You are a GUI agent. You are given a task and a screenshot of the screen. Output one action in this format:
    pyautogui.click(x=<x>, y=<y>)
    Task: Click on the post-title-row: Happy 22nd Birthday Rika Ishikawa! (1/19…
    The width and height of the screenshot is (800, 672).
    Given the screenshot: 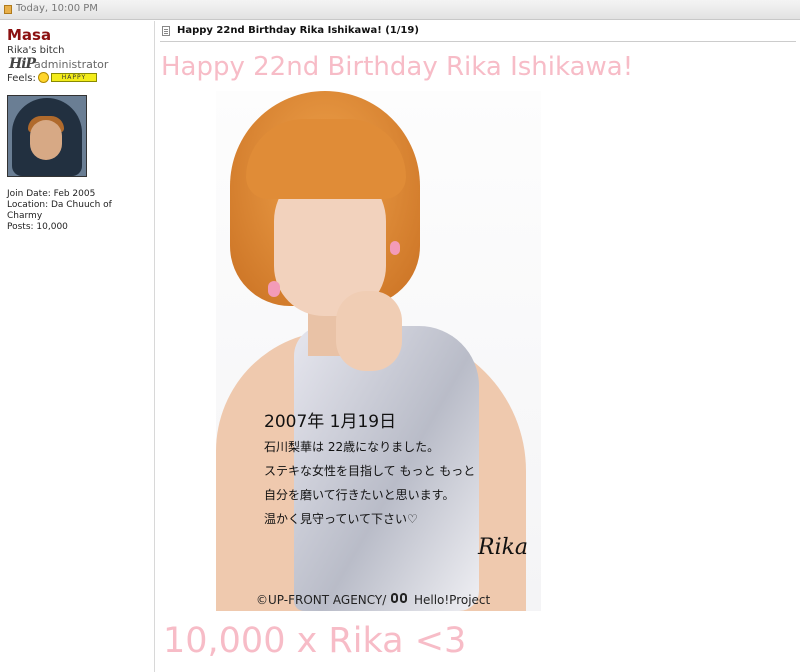 What is the action you would take?
    pyautogui.click(x=478, y=31)
    